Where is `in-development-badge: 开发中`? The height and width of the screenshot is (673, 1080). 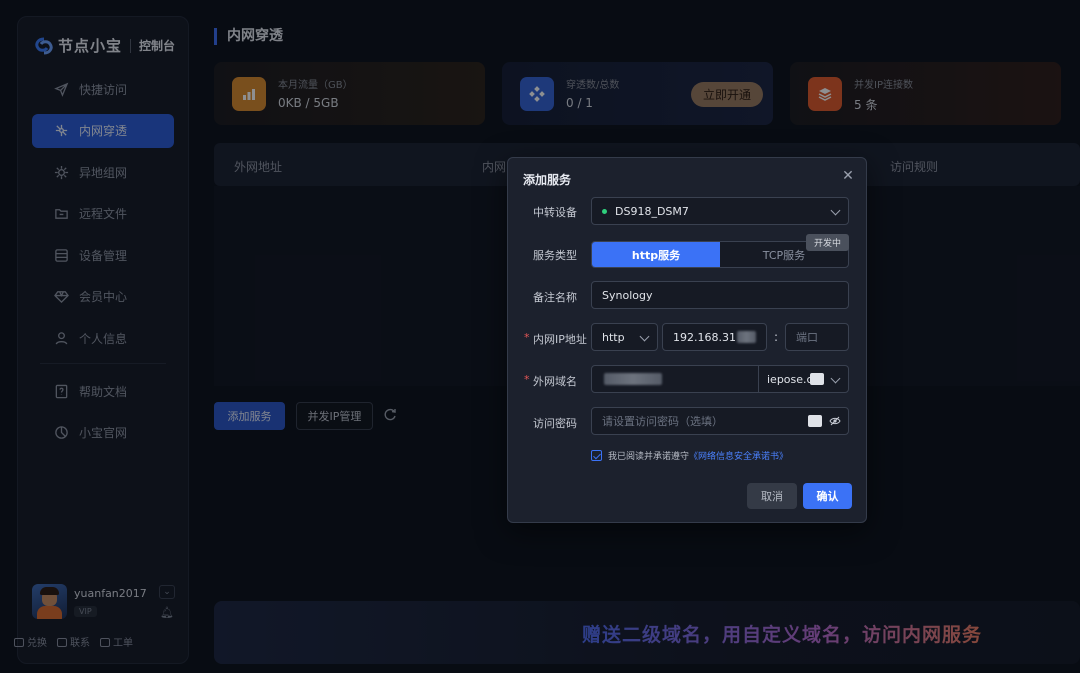
in-development-badge: 开发中 is located at coordinates (828, 242).